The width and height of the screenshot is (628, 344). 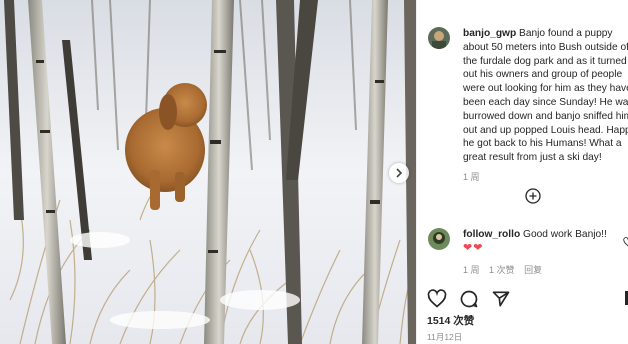 I want to click on comment-likes: 1 次赞, so click(x=502, y=270).